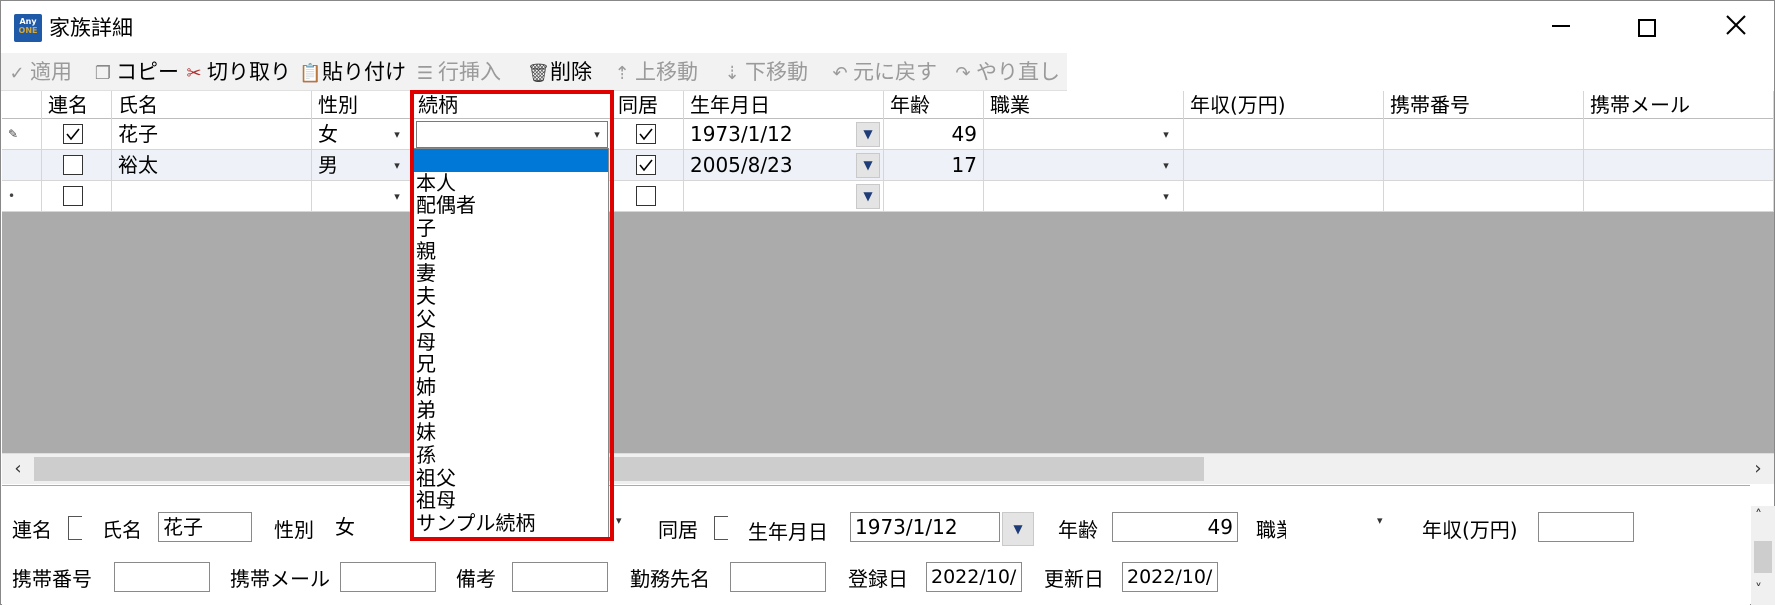 This screenshot has width=1775, height=605. Describe the element at coordinates (510, 410) in the screenshot. I see `dropdown-option: 弟` at that location.